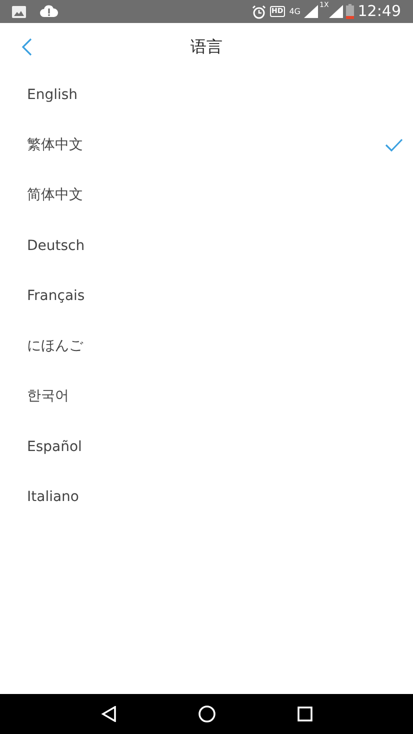 Image resolution: width=413 pixels, height=734 pixels. Describe the element at coordinates (350, 11) in the screenshot. I see `battery-icon` at that location.